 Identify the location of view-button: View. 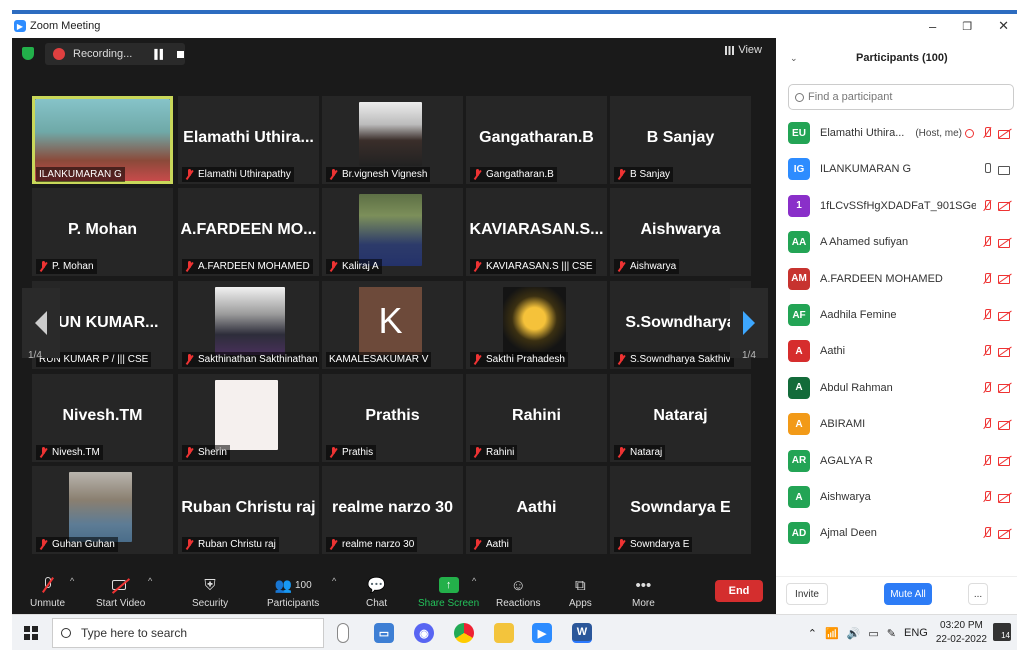
(743, 50).